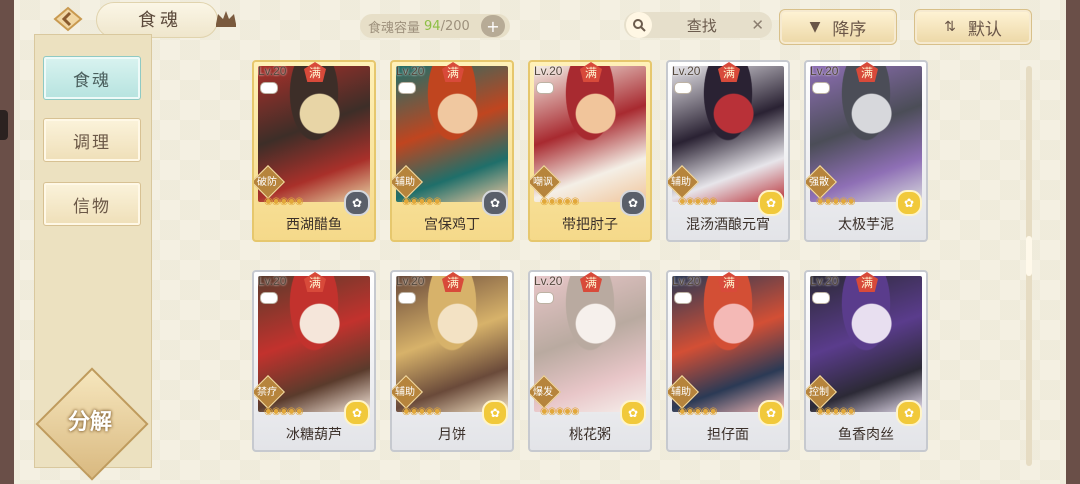 Image resolution: width=1080 pixels, height=484 pixels. I want to click on food-soul-card: Lv.20 满 辅助 ◉◉◉◉◉ ✿ 宫保鸡丁, so click(452, 151).